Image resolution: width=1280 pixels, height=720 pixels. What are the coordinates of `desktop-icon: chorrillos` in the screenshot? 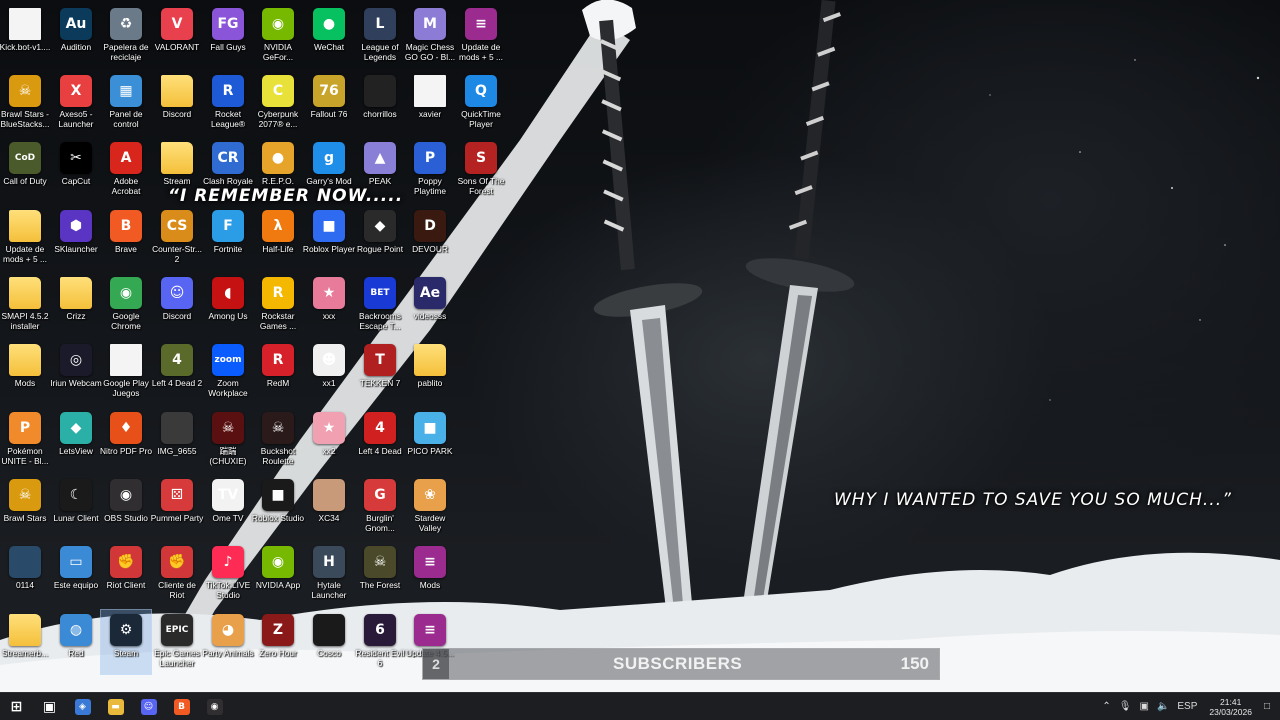 It's located at (380, 103).